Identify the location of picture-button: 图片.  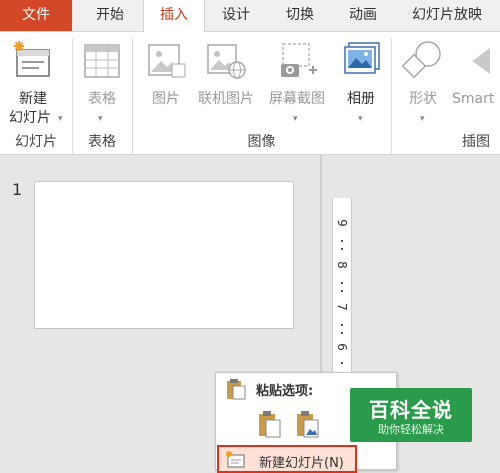
(166, 83).